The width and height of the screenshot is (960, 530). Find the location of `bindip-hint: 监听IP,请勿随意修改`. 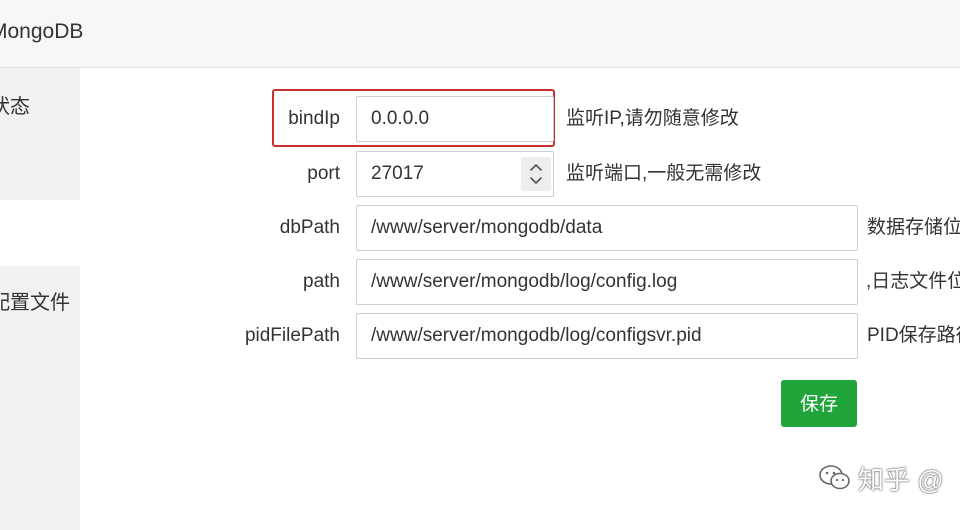

bindip-hint: 监听IP,请勿随意修改 is located at coordinates (652, 118).